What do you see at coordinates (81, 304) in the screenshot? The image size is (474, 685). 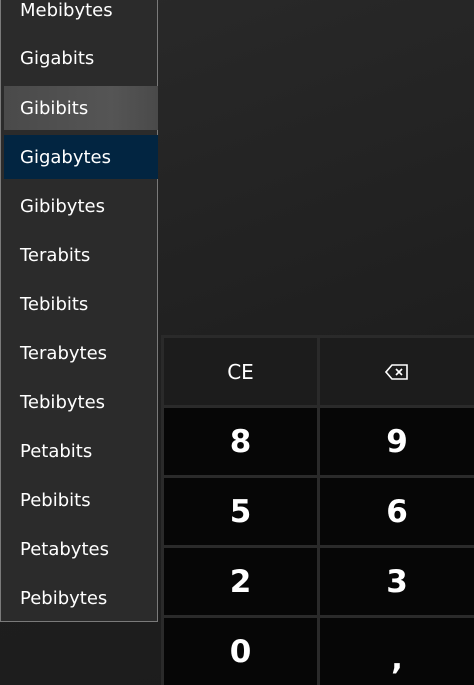 I see `unit-option-tebibits: Tebibits` at bounding box center [81, 304].